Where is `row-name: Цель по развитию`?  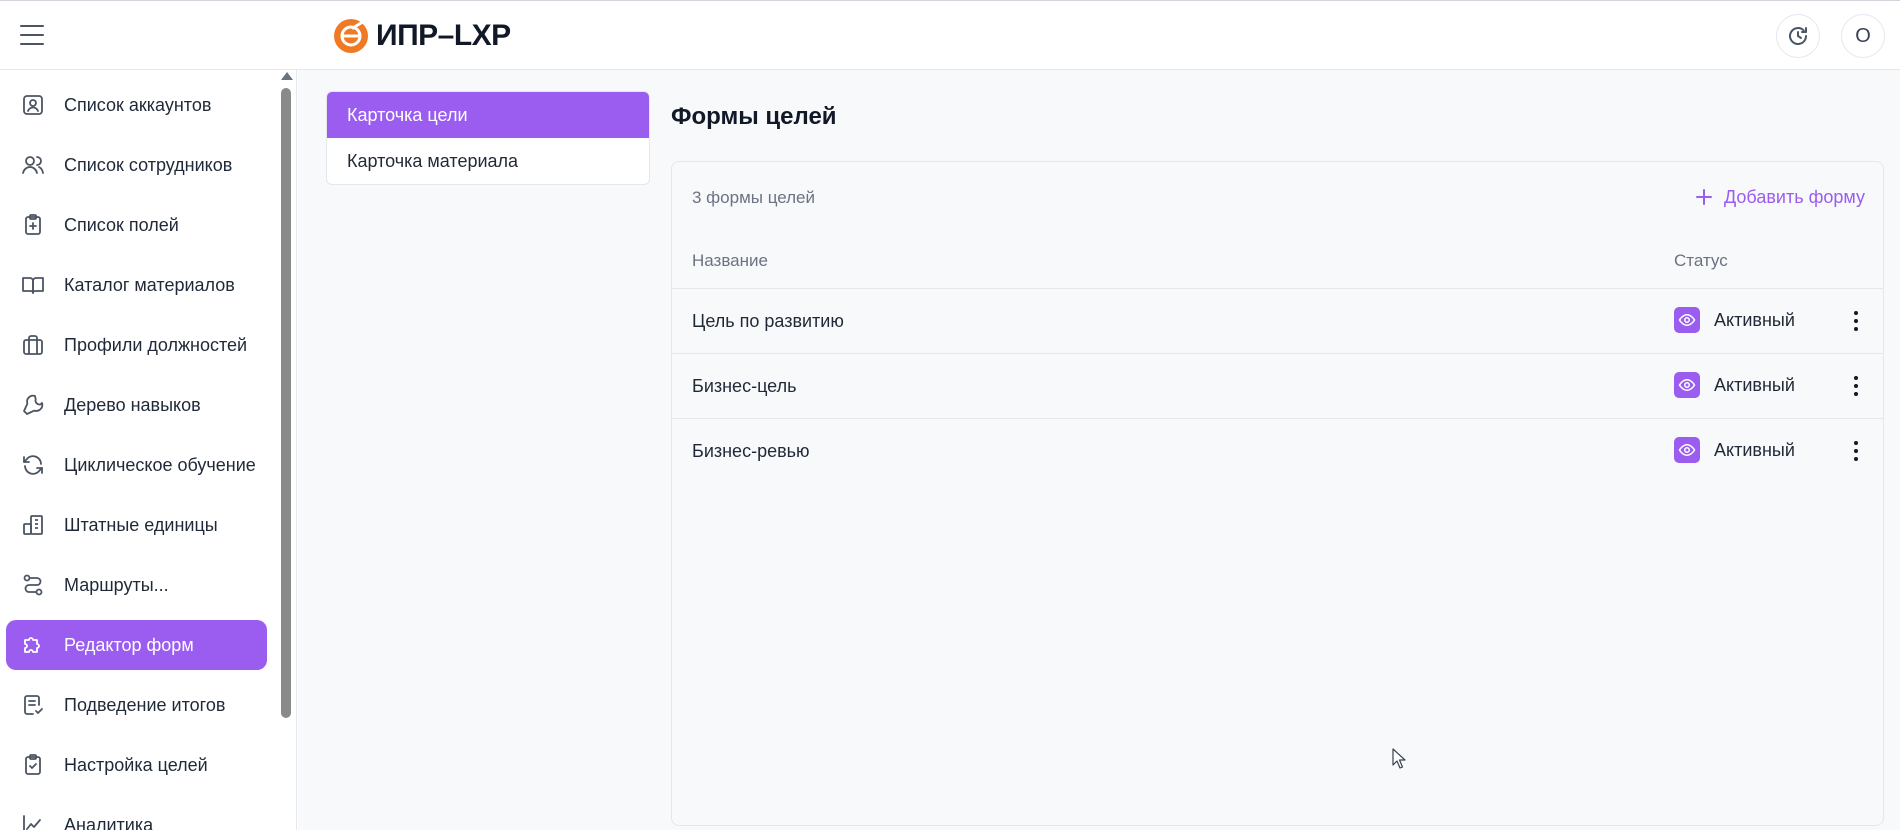
row-name: Цель по развитию is located at coordinates (768, 321).